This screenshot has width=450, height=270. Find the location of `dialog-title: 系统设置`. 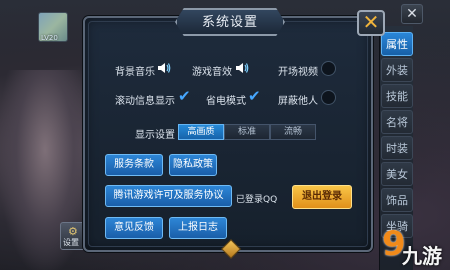

dialog-title: 系统设置 is located at coordinates (229, 22).